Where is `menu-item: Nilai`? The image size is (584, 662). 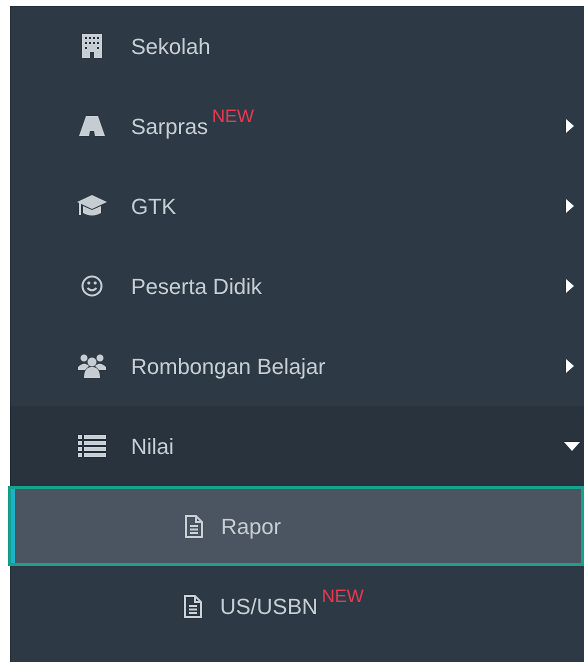 menu-item: Nilai is located at coordinates (297, 446).